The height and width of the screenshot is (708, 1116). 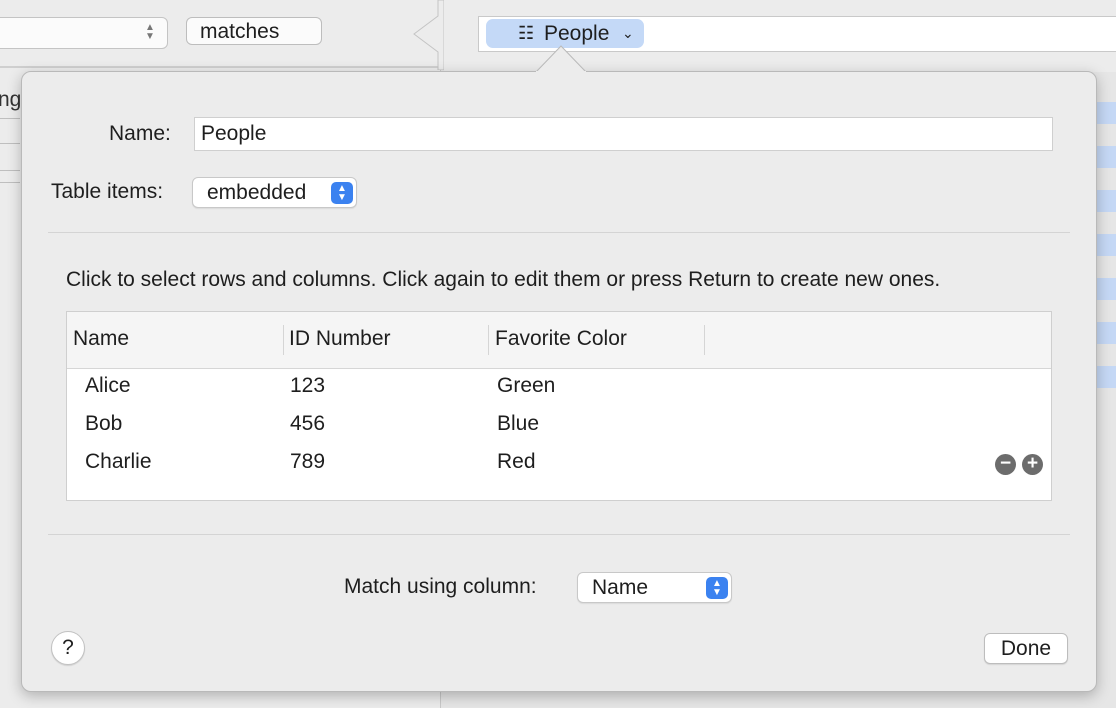 I want to click on name-field, so click(x=623, y=134).